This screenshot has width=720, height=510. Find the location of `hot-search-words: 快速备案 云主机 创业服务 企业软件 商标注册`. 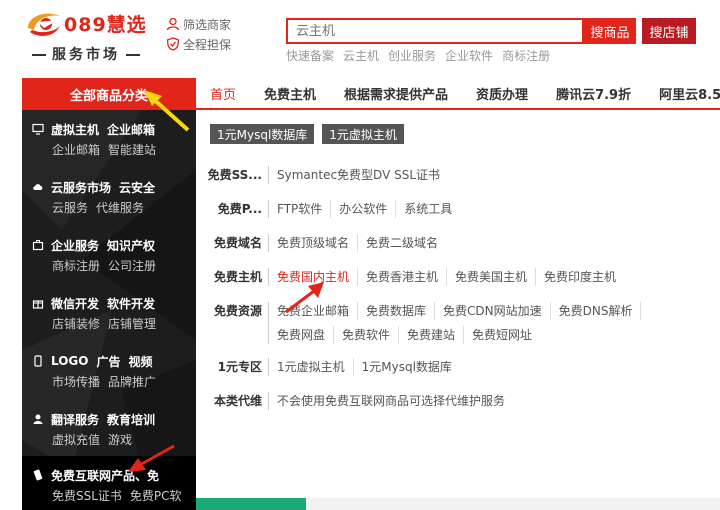

hot-search-words: 快速备案 云主机 创业服务 企业软件 商标注册 is located at coordinates (418, 55).